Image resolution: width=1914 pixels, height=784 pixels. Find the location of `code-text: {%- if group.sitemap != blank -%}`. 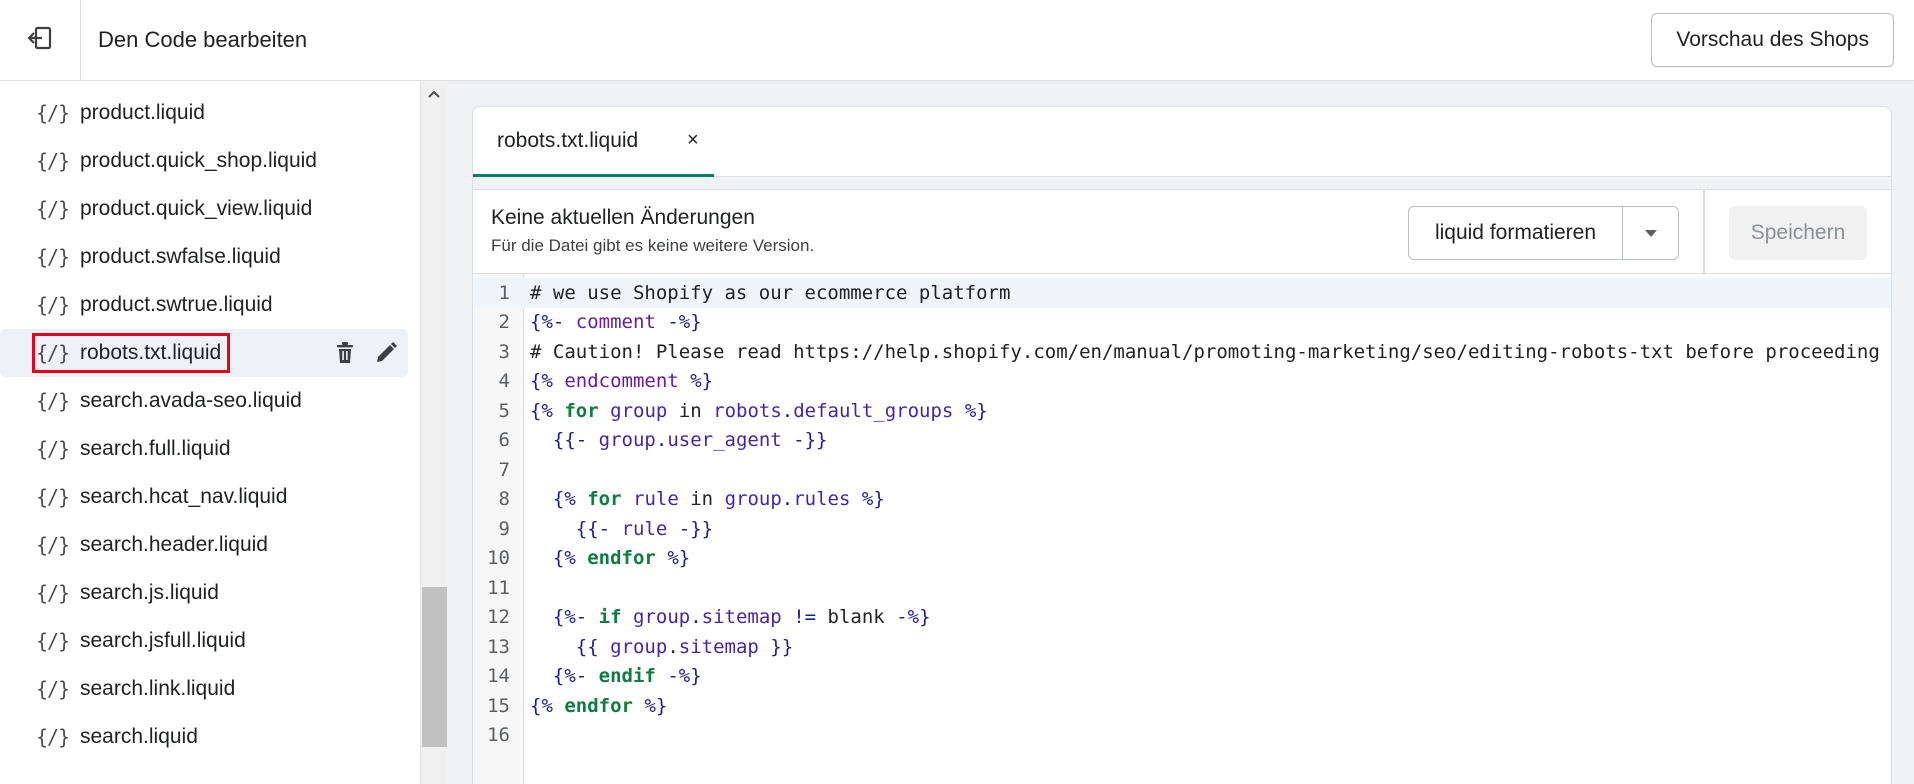

code-text: {%- if group.sitemap != blank -%} is located at coordinates (741, 617).